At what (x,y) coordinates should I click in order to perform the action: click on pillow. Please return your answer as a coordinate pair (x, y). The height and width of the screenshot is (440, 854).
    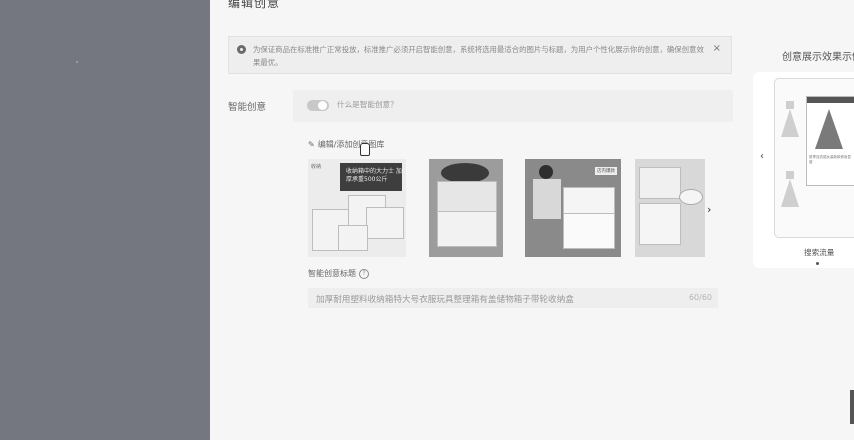
    Looking at the image, I should click on (691, 197).